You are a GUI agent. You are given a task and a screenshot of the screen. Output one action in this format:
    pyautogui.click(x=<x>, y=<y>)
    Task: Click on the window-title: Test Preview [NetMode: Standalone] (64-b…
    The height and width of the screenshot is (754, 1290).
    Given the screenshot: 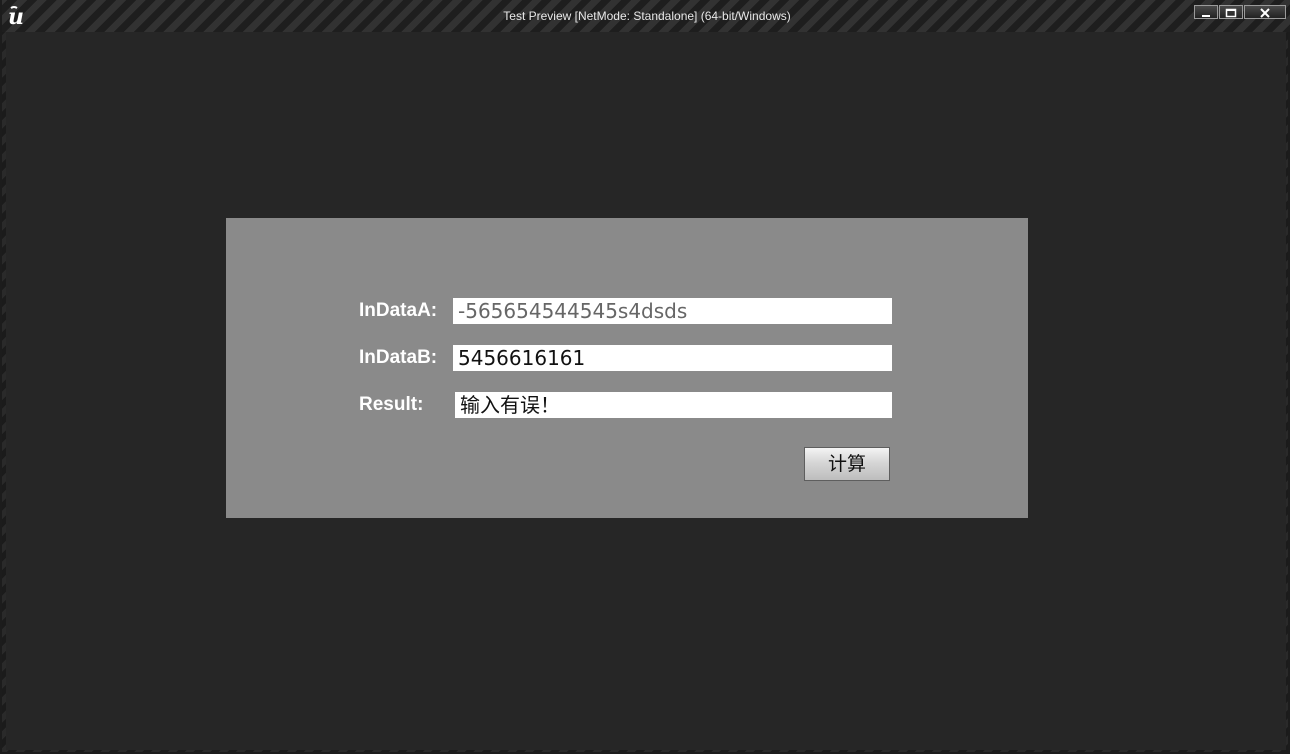 What is the action you would take?
    pyautogui.click(x=647, y=16)
    